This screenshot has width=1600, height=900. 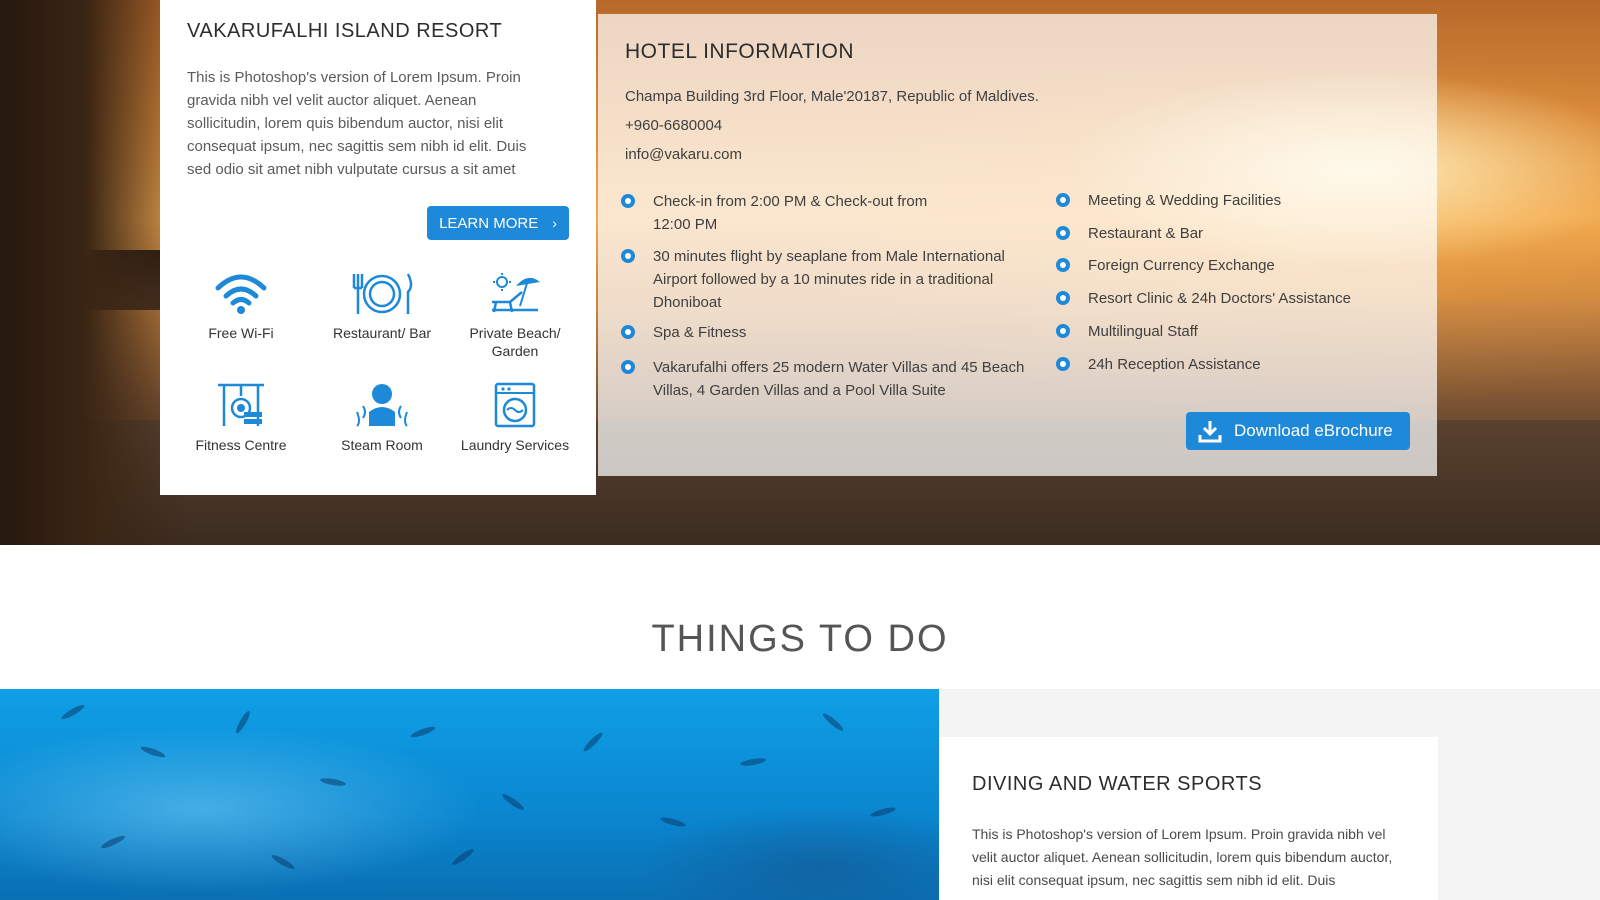 What do you see at coordinates (739, 51) in the screenshot?
I see `hotel-info-title: HOTEL INFORMATION` at bounding box center [739, 51].